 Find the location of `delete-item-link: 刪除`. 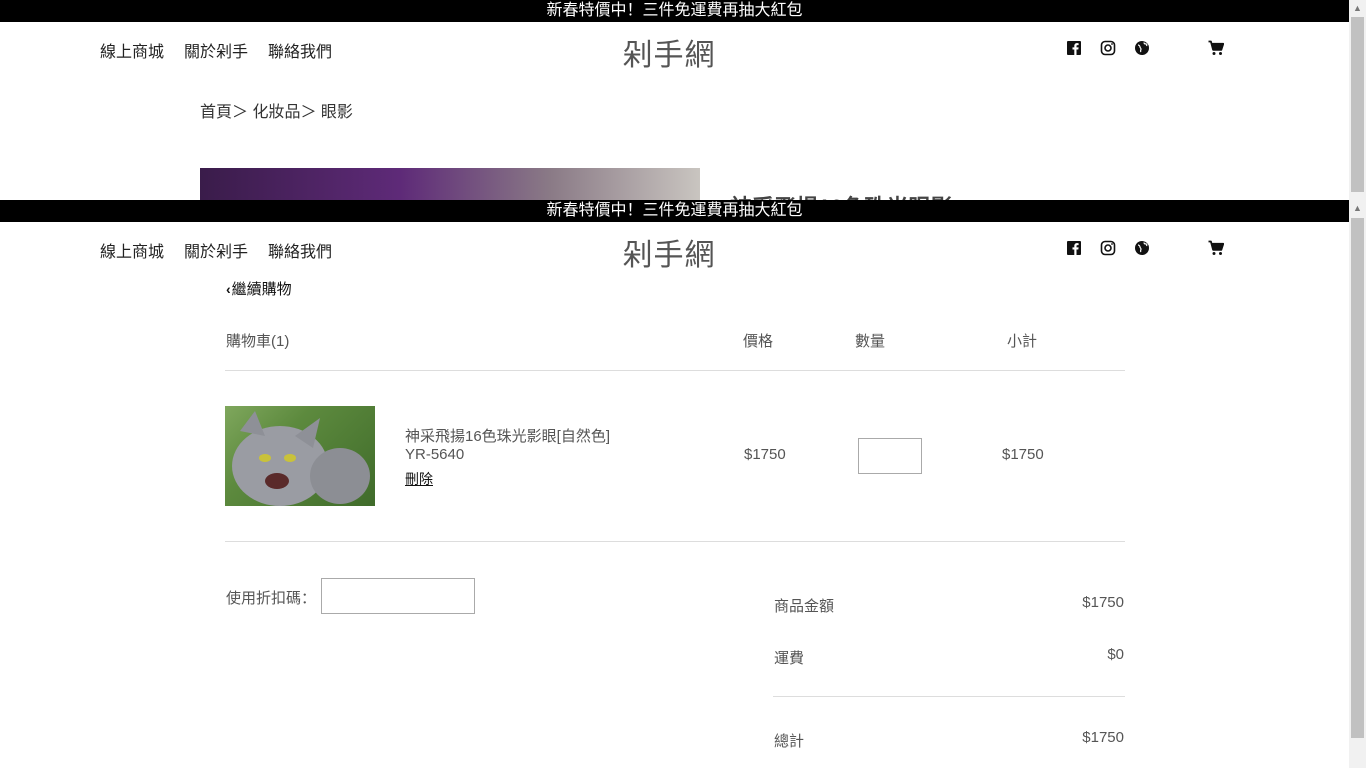

delete-item-link: 刪除 is located at coordinates (419, 479).